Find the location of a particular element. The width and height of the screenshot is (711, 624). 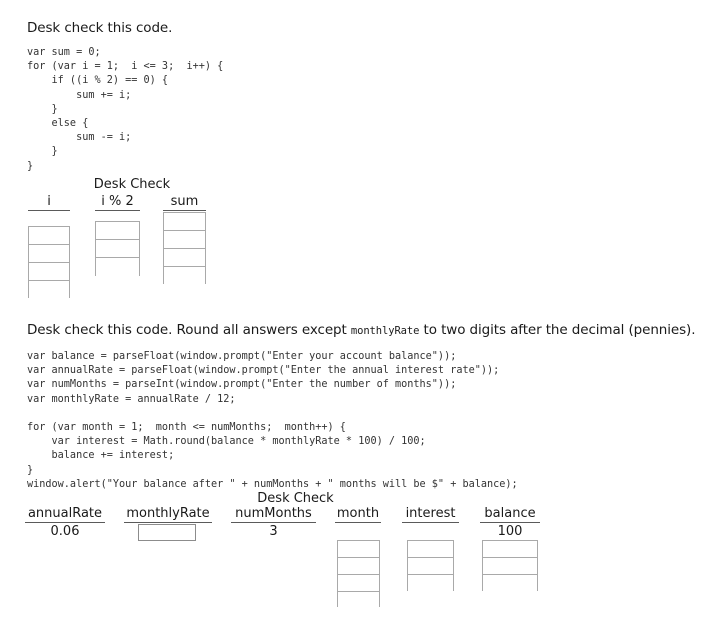

column-sum-boxes is located at coordinates (184, 248).